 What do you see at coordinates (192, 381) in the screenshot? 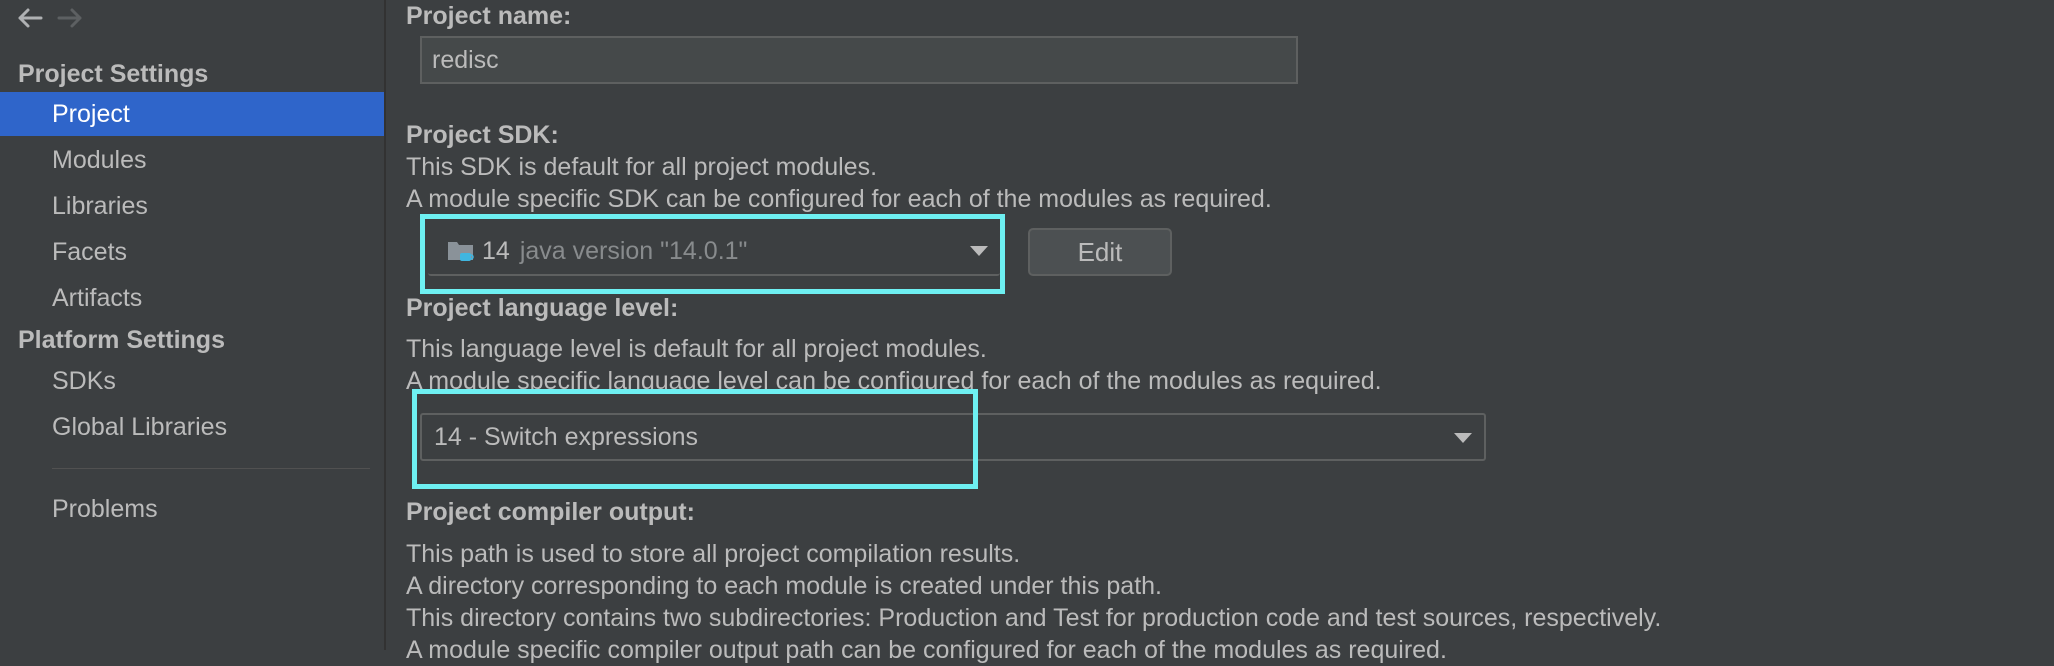
I see `sidebar-item-sdks: SDKs` at bounding box center [192, 381].